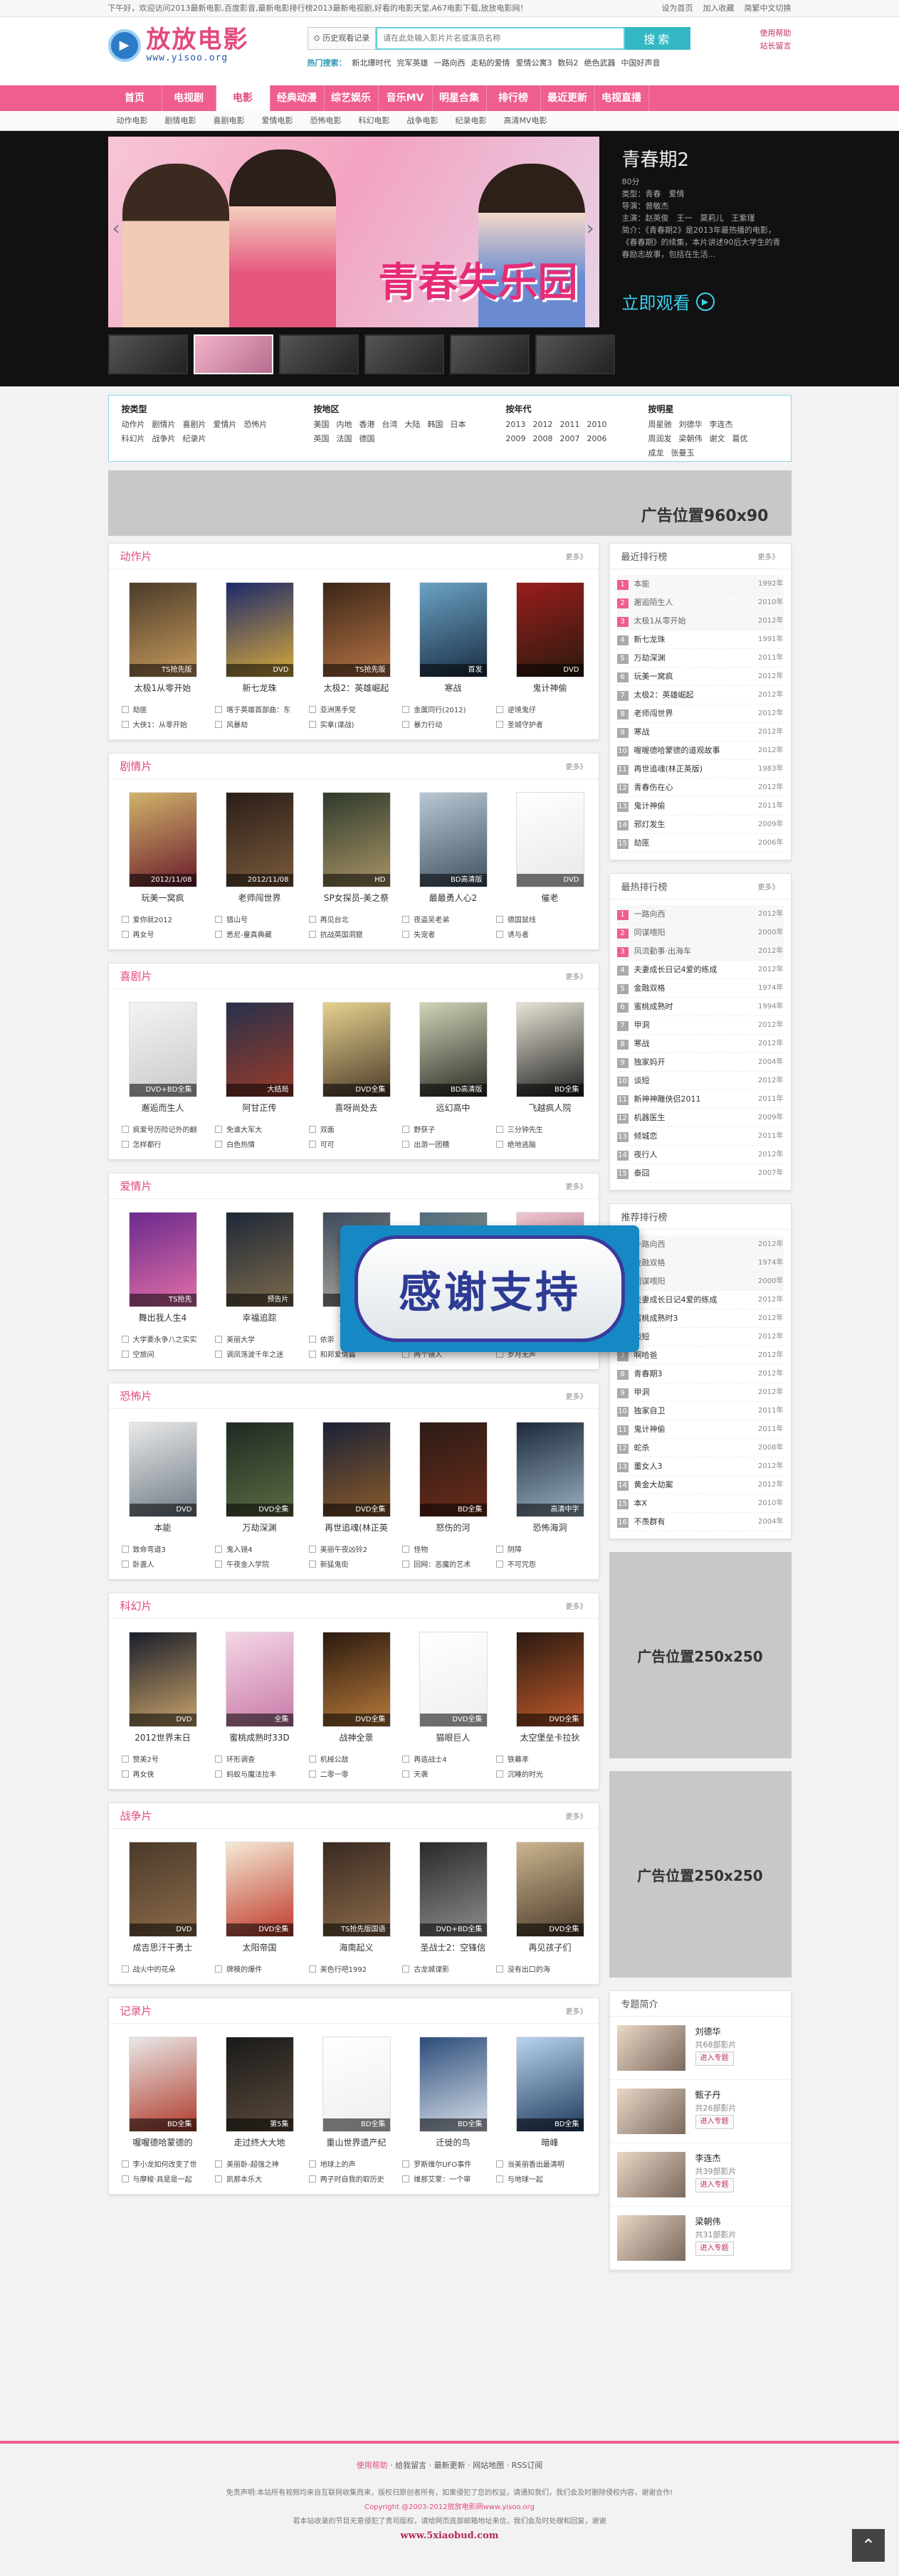 The height and width of the screenshot is (2576, 899). What do you see at coordinates (700, 951) in the screenshot?
I see `rank-row: 3 凤流勤事·出海车 2012年` at bounding box center [700, 951].